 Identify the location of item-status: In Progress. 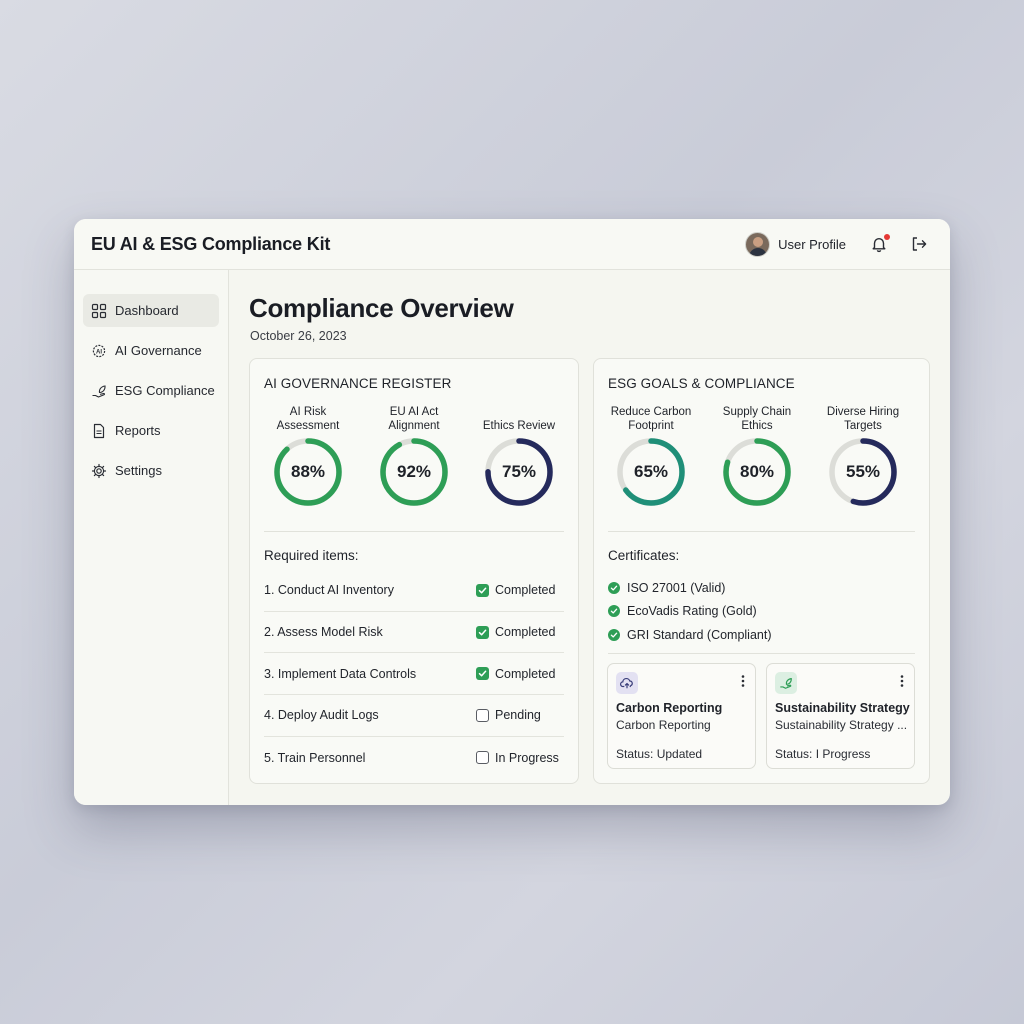
(520, 758).